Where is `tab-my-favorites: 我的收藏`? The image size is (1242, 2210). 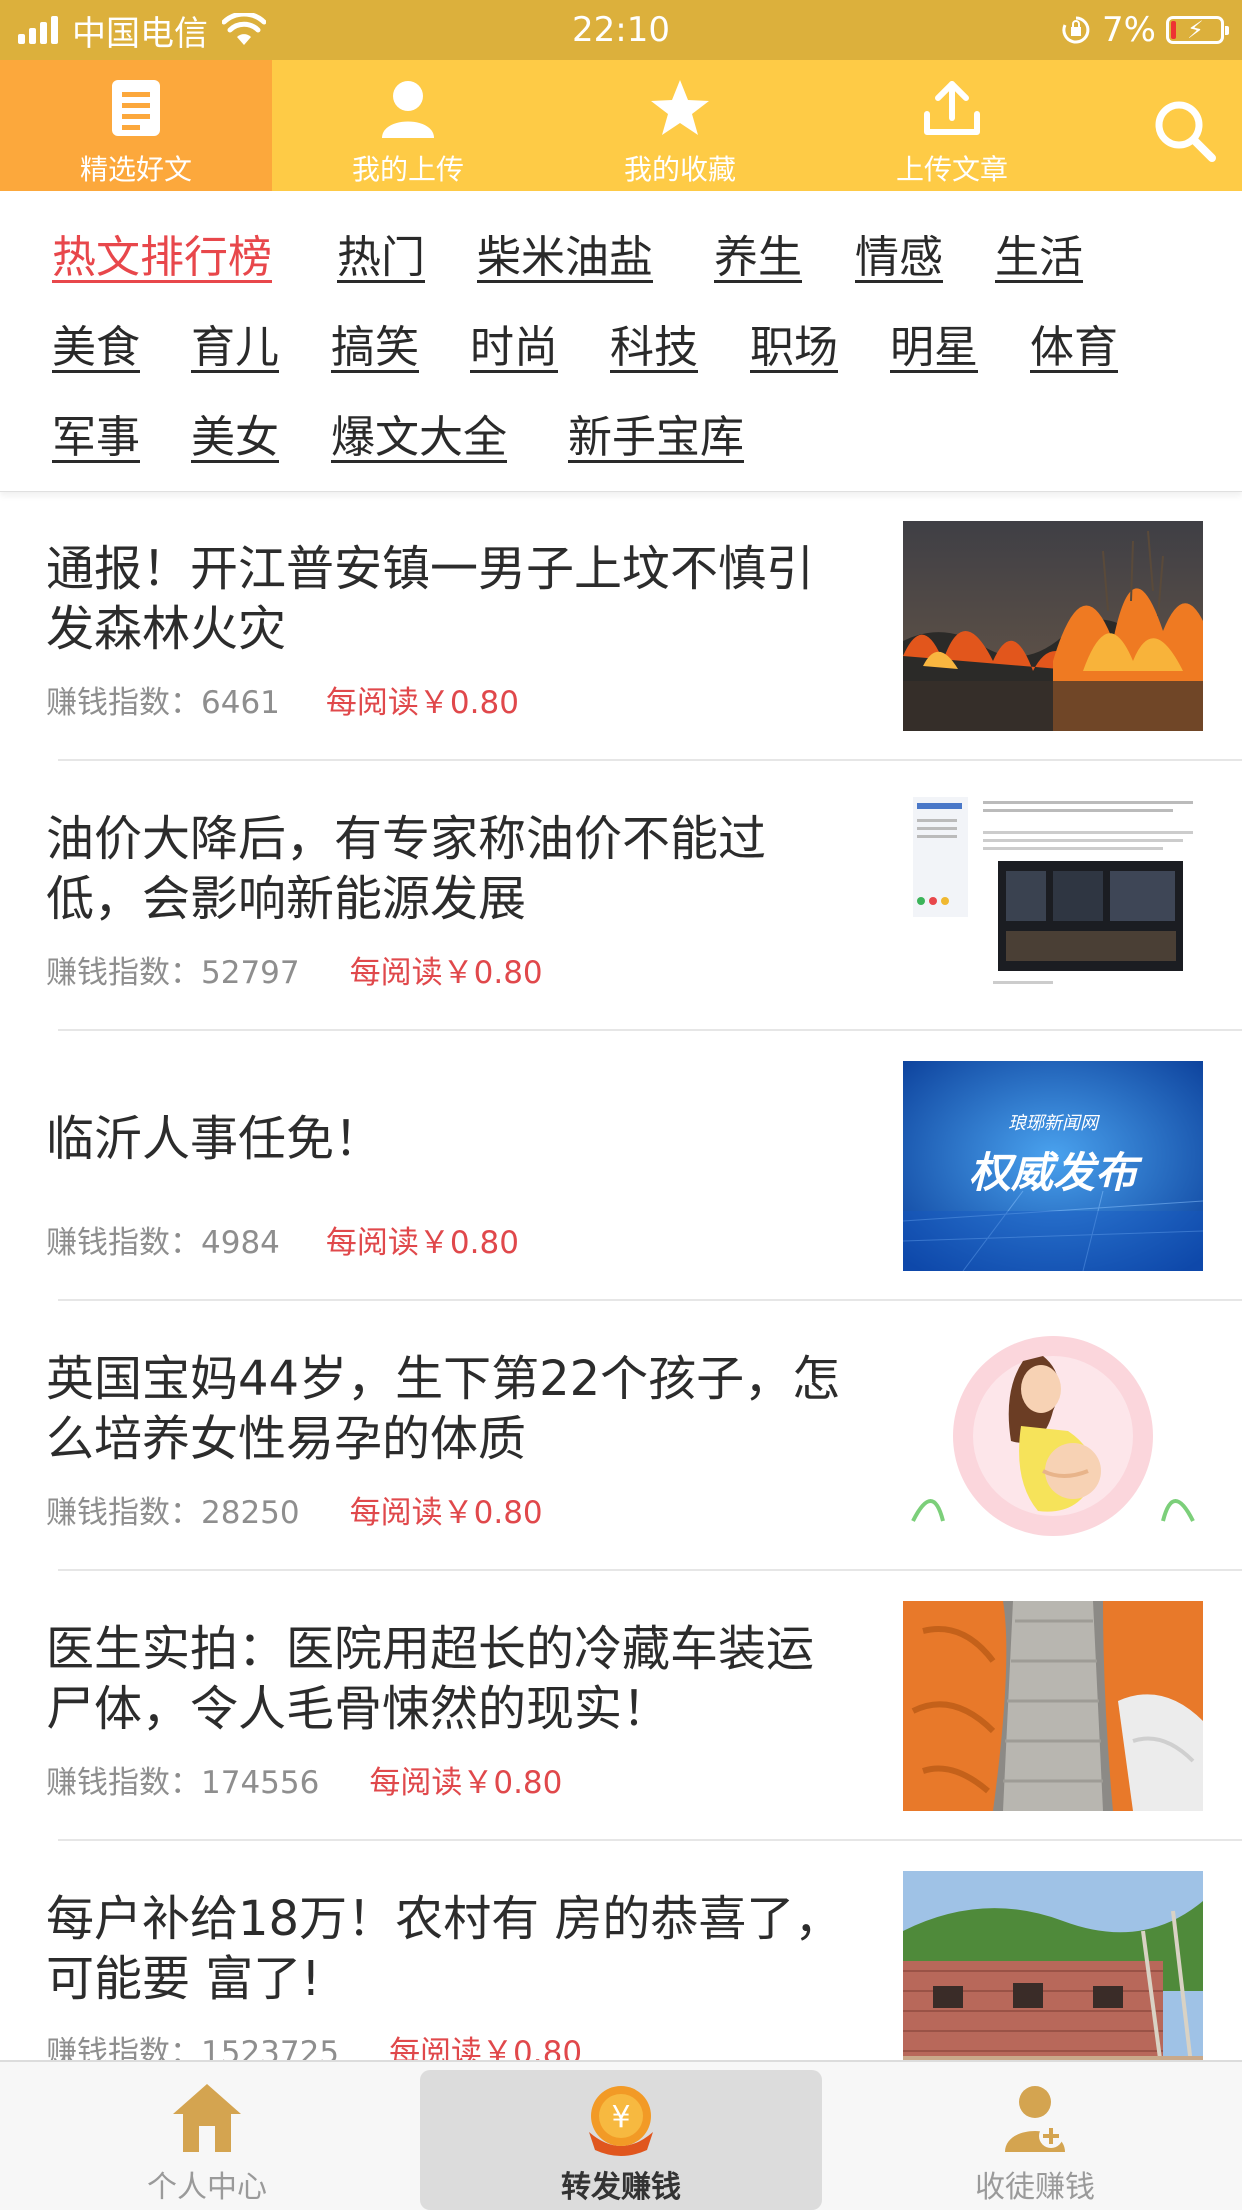 tab-my-favorites: 我的收藏 is located at coordinates (680, 125).